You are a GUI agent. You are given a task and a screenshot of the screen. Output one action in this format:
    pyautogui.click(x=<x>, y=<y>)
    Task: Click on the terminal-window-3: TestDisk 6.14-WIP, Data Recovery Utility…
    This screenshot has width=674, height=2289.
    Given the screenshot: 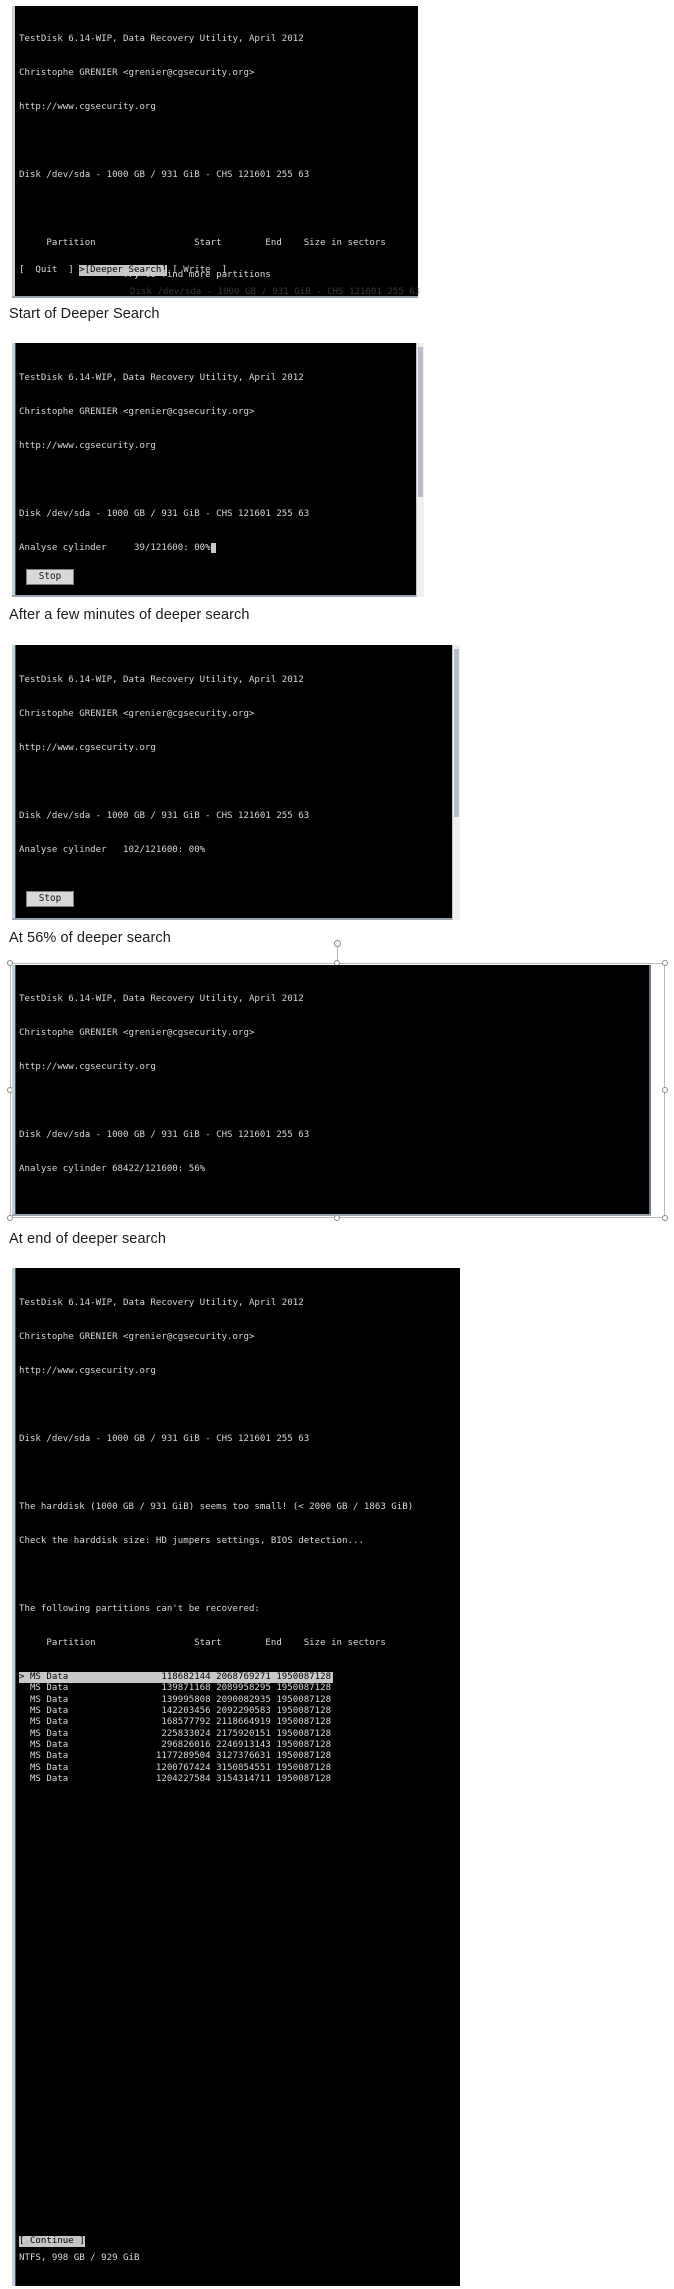 What is the action you would take?
    pyautogui.click(x=236, y=782)
    